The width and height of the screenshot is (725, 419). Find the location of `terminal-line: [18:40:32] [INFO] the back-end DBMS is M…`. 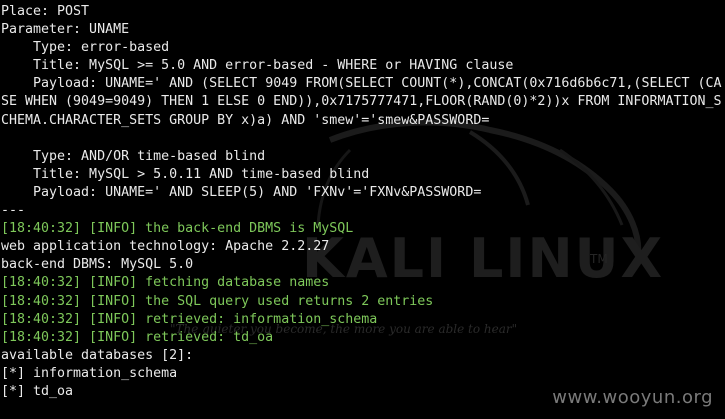

terminal-line: [18:40:32] [INFO] the back-end DBMS is M… is located at coordinates (177, 229).